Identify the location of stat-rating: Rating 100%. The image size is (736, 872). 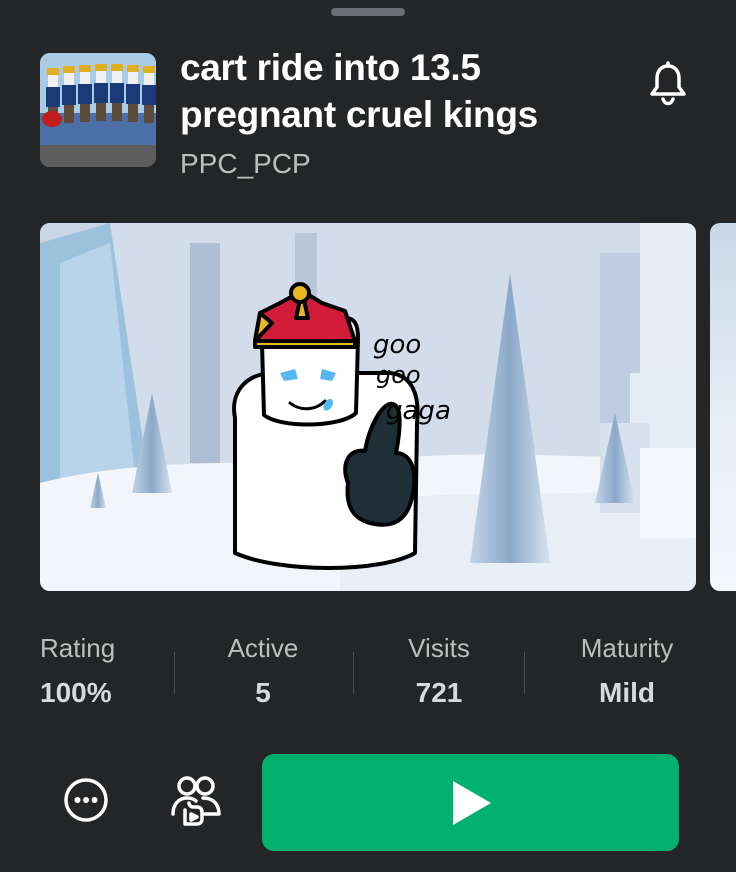
(82, 673).